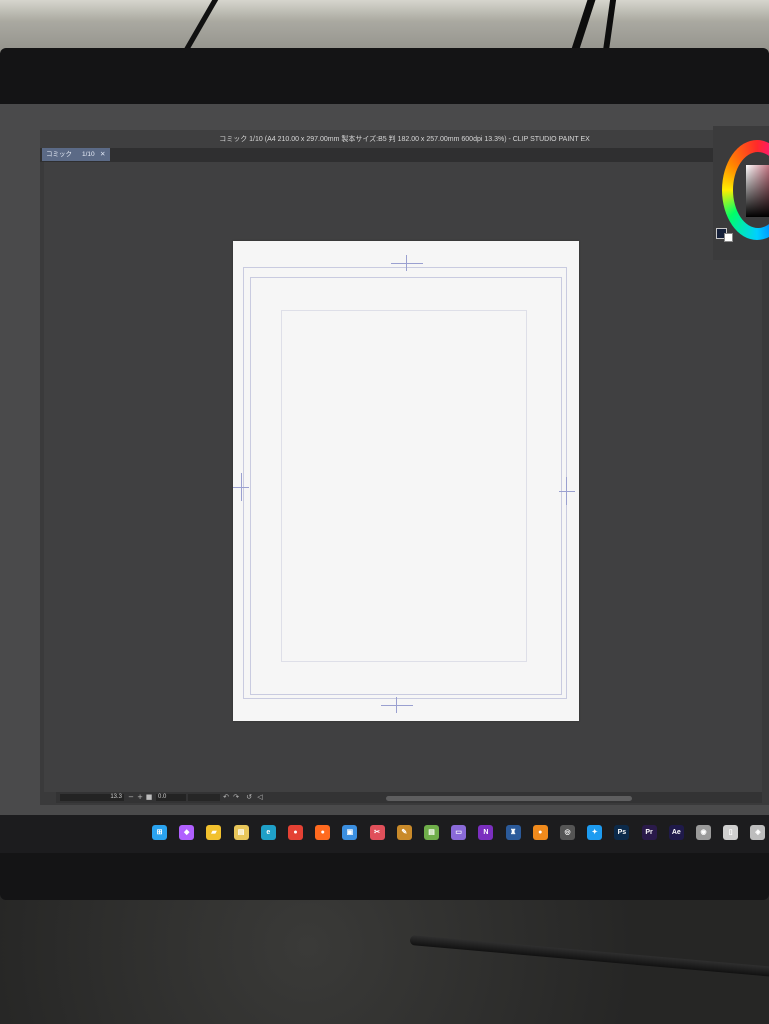 The height and width of the screenshot is (1024, 769). Describe the element at coordinates (249, 797) in the screenshot. I see `reset-rotation-icon: ↺` at that location.